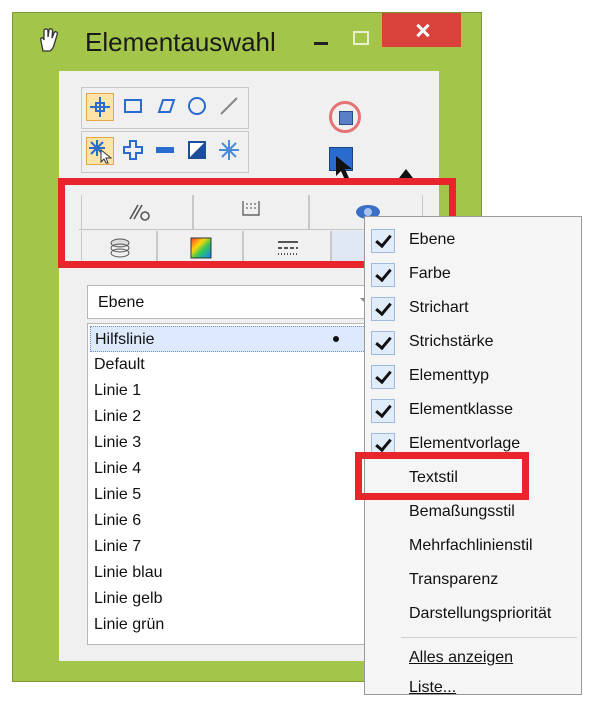 The height and width of the screenshot is (705, 592). Describe the element at coordinates (473, 274) in the screenshot. I see `menu-item-farbe: Farbe` at that location.